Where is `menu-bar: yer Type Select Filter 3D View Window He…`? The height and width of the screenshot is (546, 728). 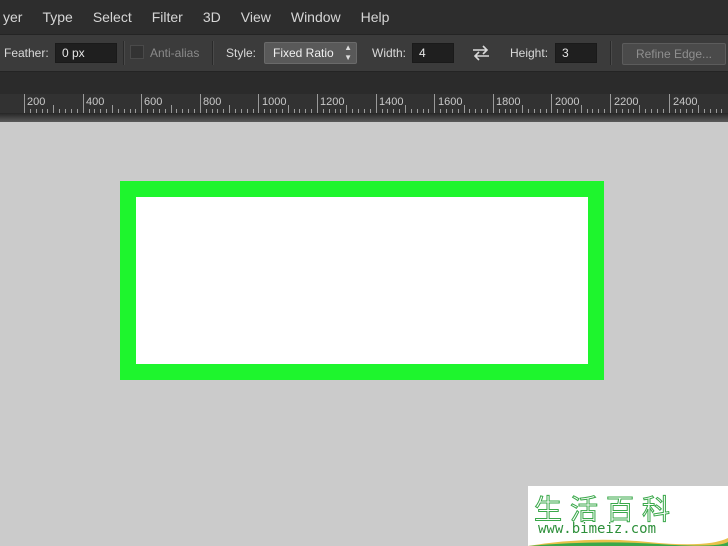 menu-bar: yer Type Select Filter 3D View Window He… is located at coordinates (364, 17).